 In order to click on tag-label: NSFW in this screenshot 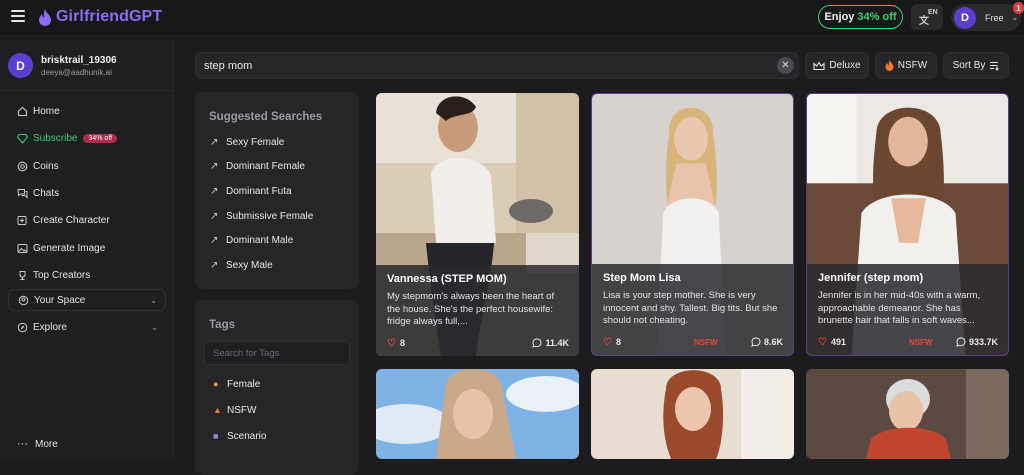, I will do `click(242, 410)`.